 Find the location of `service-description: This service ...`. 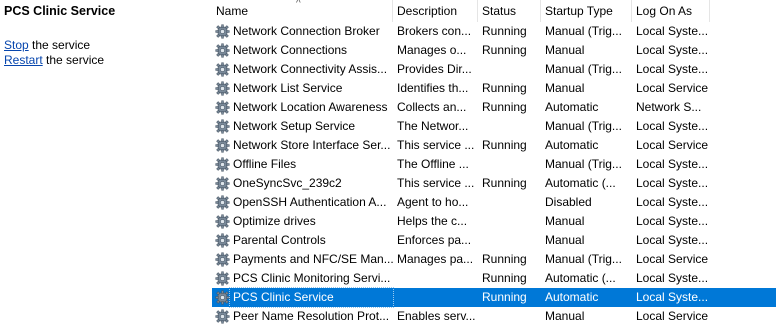

service-description: This service ... is located at coordinates (436, 183).